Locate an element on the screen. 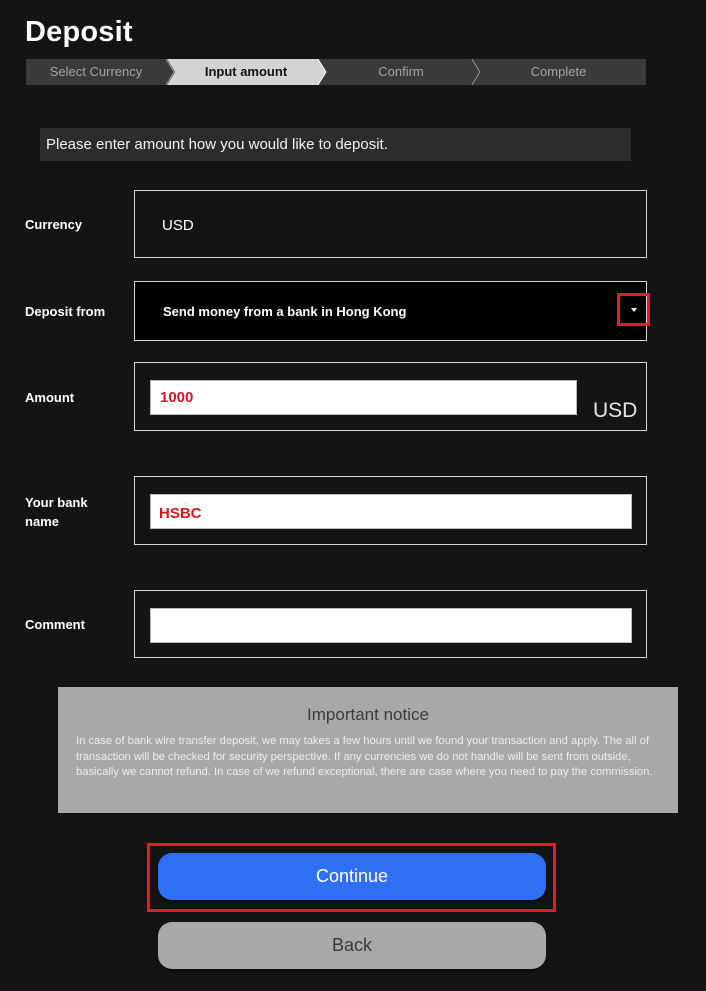  step-select-currency: Select Currency is located at coordinates (96, 71).